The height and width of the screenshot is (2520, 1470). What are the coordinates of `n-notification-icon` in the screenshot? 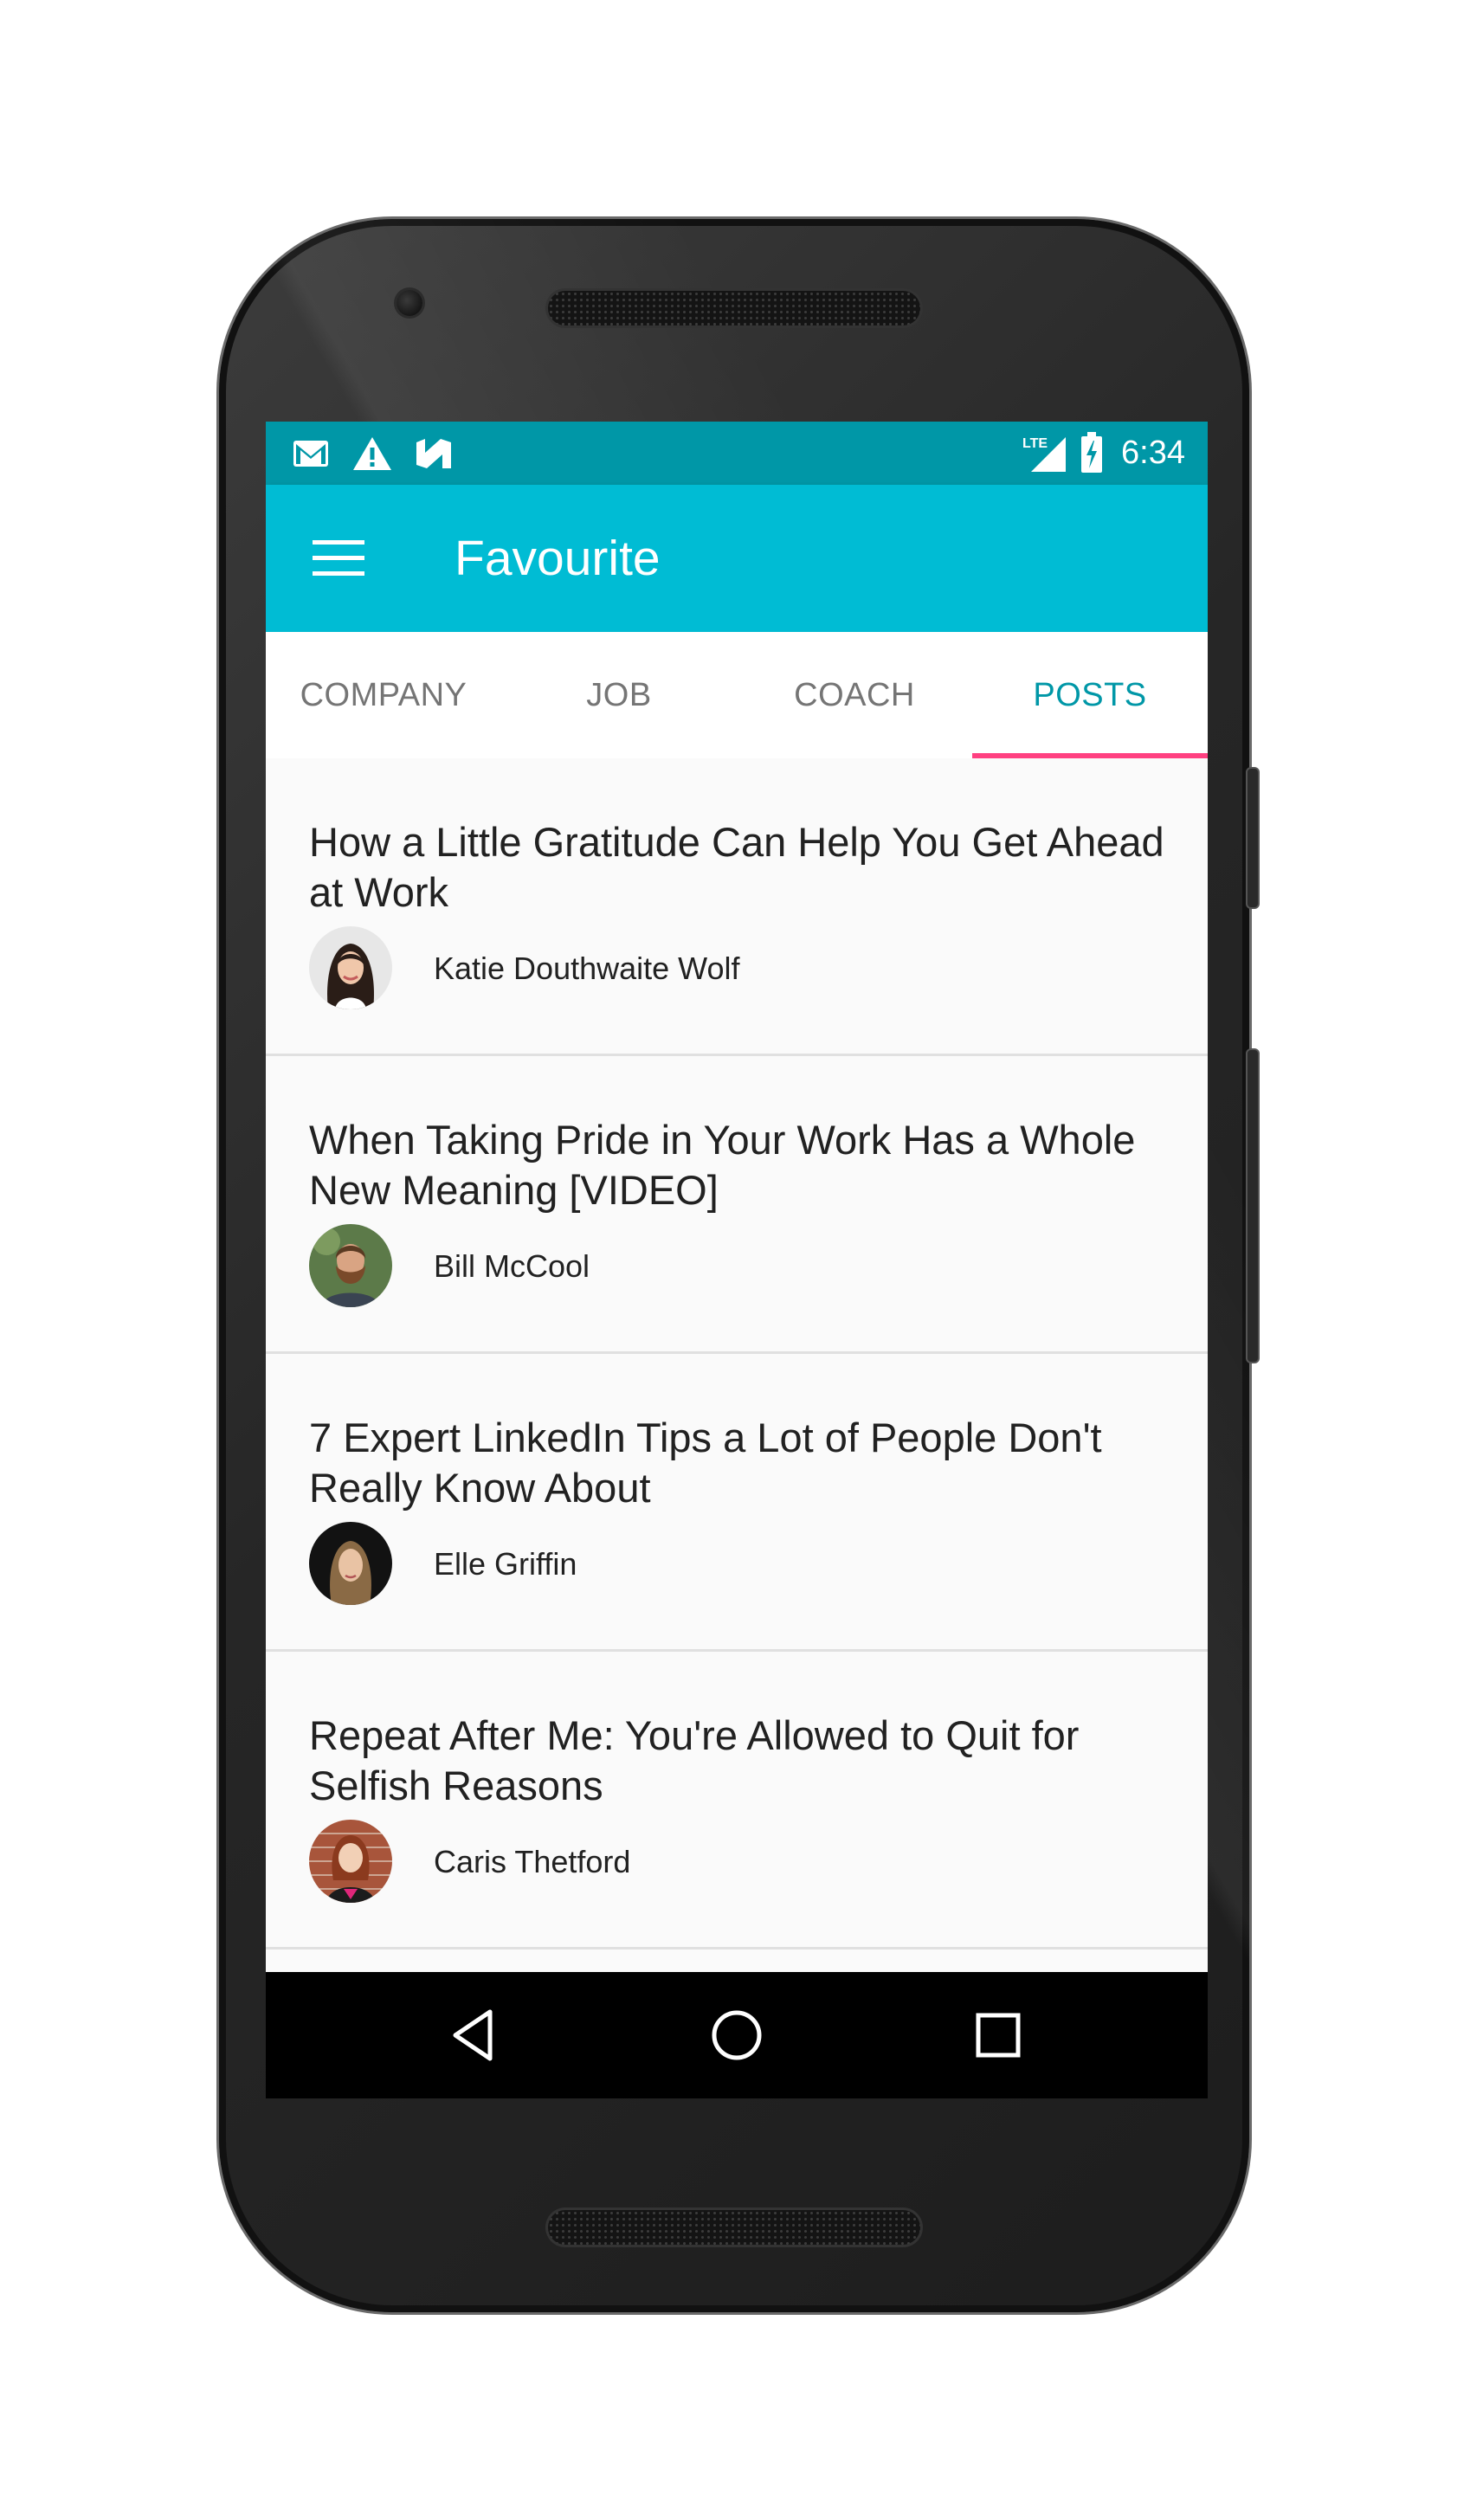 It's located at (434, 453).